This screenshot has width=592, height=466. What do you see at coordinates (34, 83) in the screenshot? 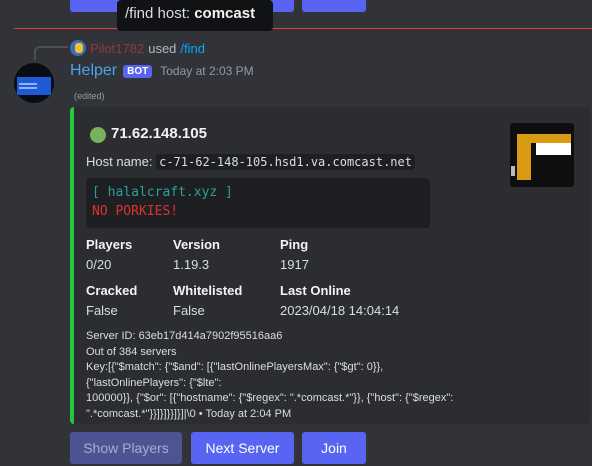
I see `avatar` at bounding box center [34, 83].